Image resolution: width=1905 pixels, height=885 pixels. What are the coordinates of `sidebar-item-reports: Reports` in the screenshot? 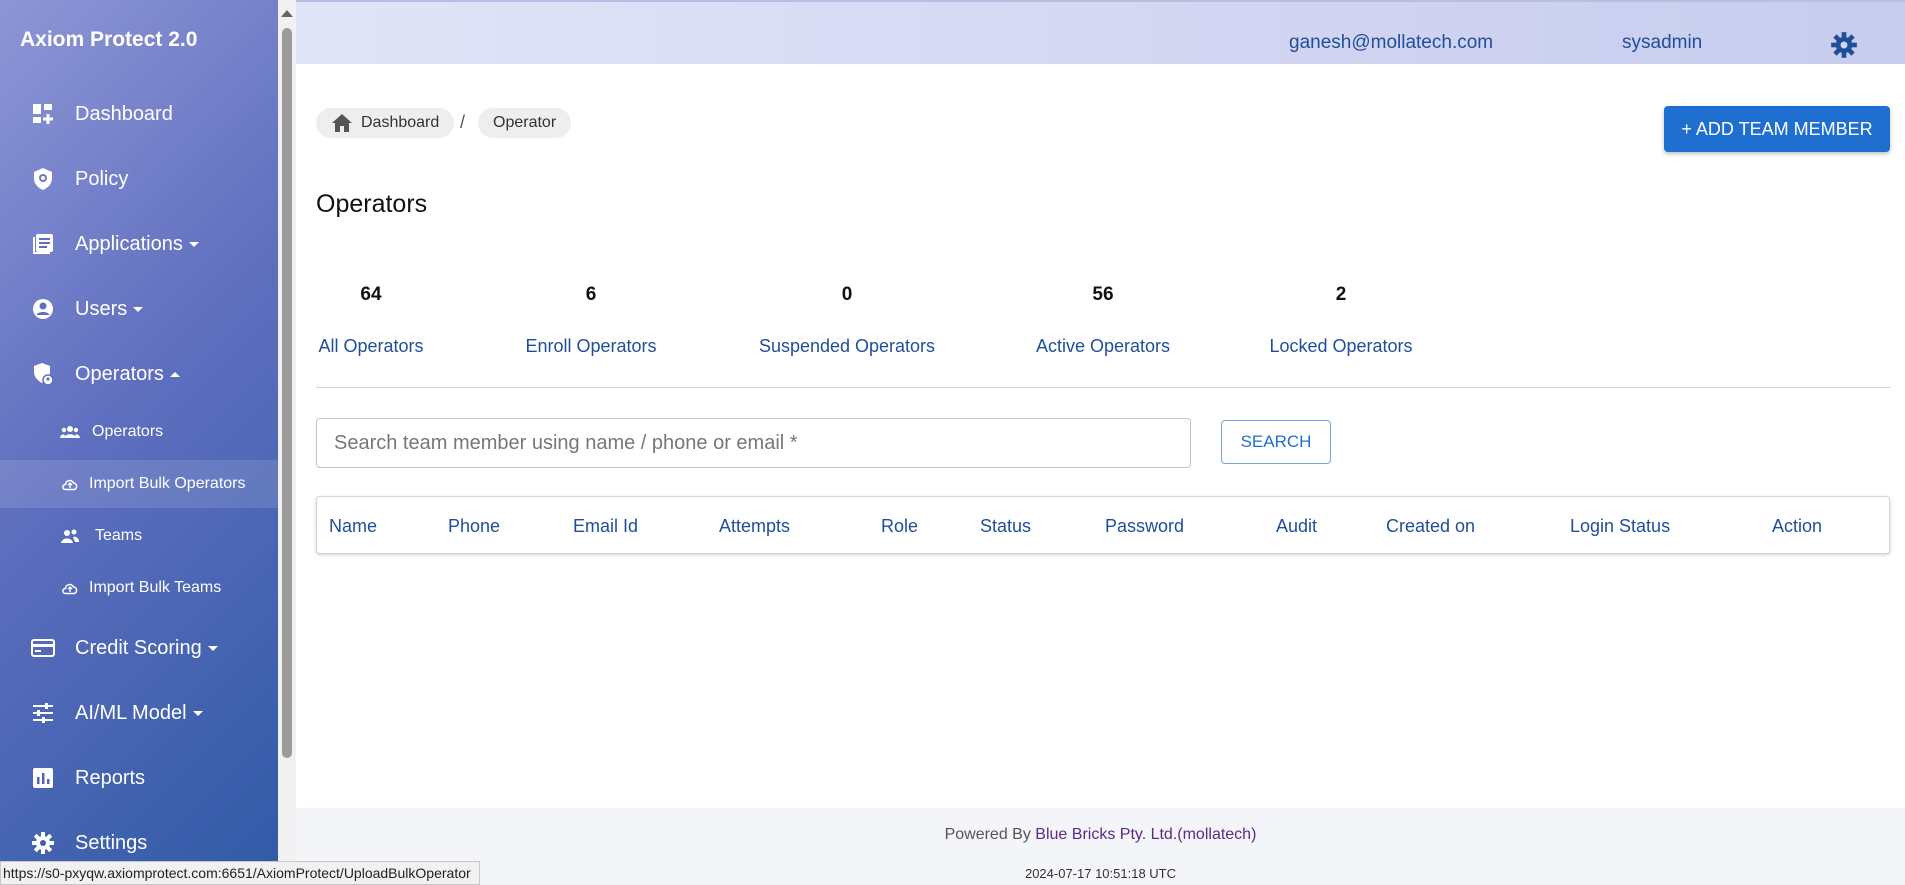 It's located at (139, 778).